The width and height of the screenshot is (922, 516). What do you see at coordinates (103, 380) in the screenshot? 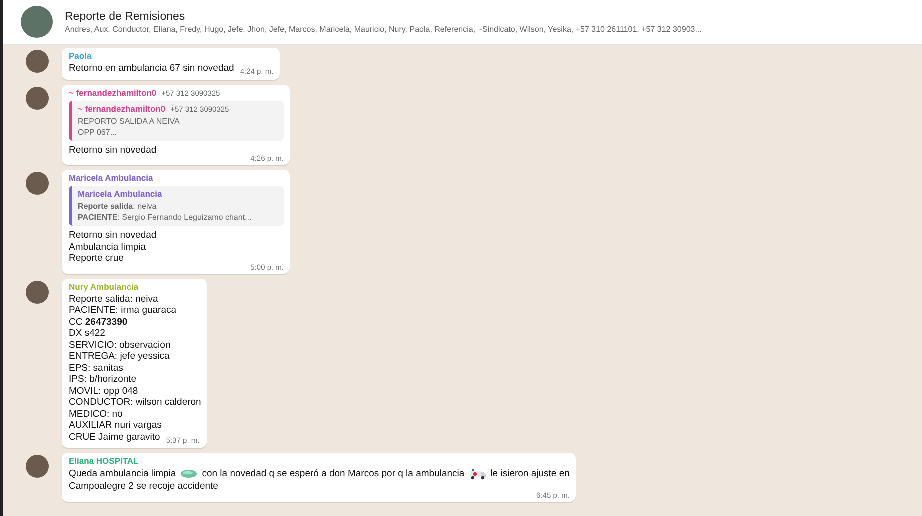
I see `message-text: IPS: b/horizonte` at bounding box center [103, 380].